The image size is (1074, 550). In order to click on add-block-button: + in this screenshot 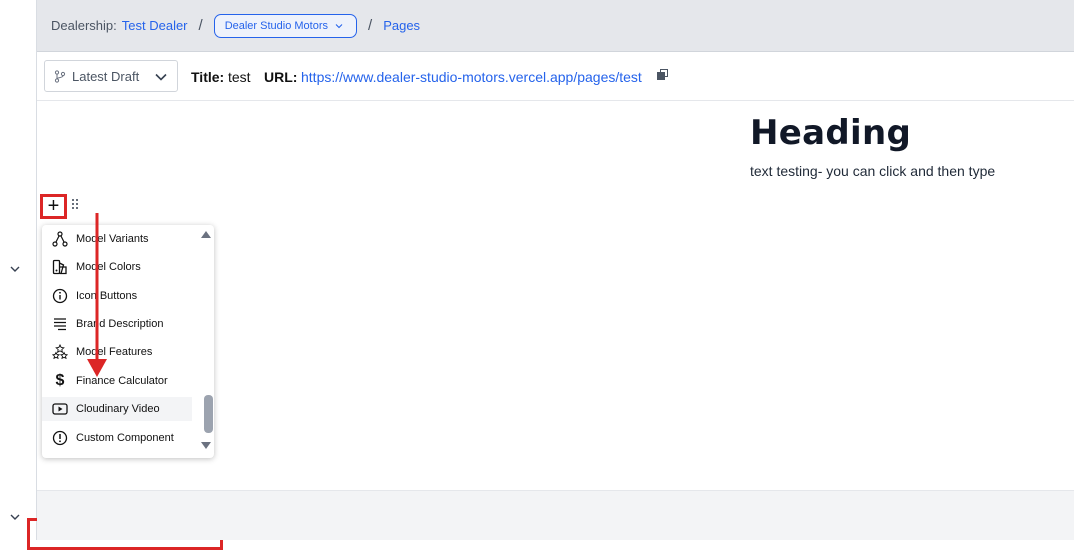, I will do `click(53, 206)`.